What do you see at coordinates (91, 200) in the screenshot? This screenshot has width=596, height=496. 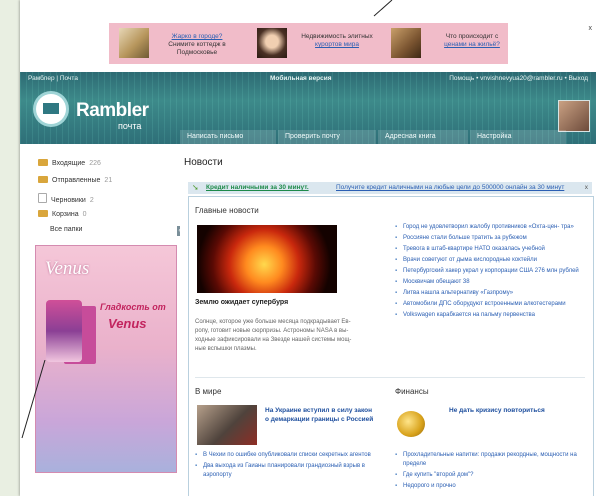 I see `folder-count: 2` at bounding box center [91, 200].